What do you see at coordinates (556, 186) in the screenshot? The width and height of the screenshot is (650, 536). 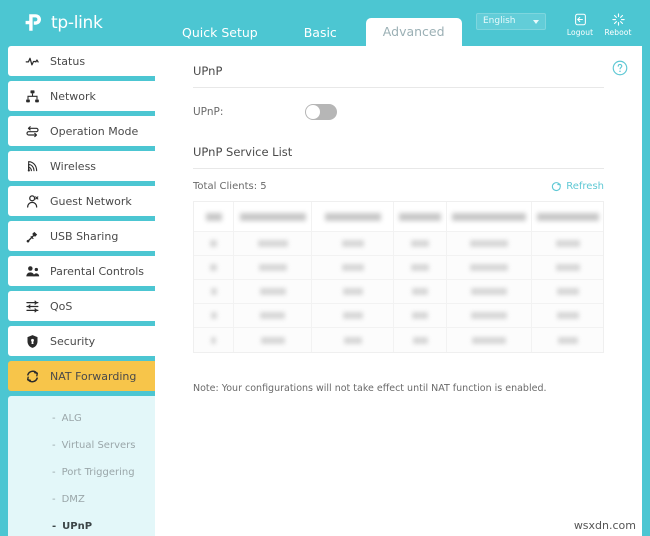 I see `refresh-icon` at bounding box center [556, 186].